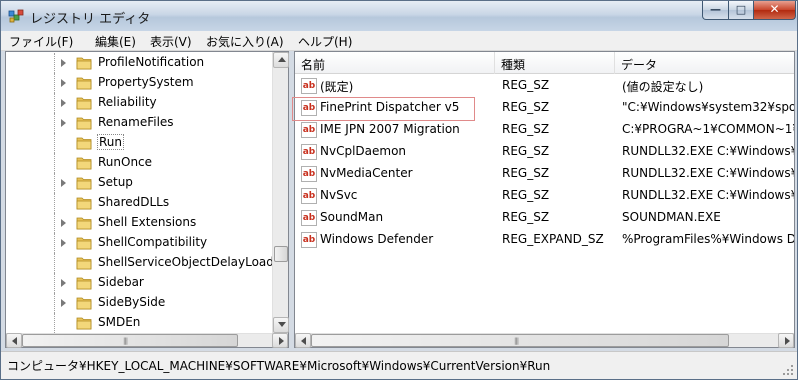 This screenshot has width=798, height=380. I want to click on value-name: SoundMan, so click(352, 217).